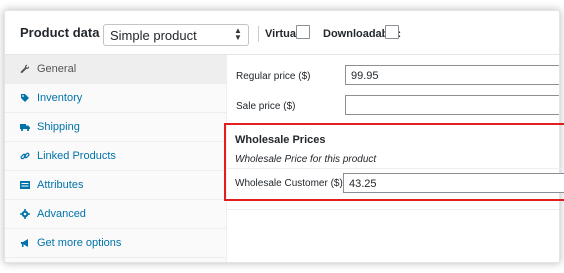  What do you see at coordinates (306, 159) in the screenshot?
I see `wholesale-subtitle: Wholesale Price for this product` at bounding box center [306, 159].